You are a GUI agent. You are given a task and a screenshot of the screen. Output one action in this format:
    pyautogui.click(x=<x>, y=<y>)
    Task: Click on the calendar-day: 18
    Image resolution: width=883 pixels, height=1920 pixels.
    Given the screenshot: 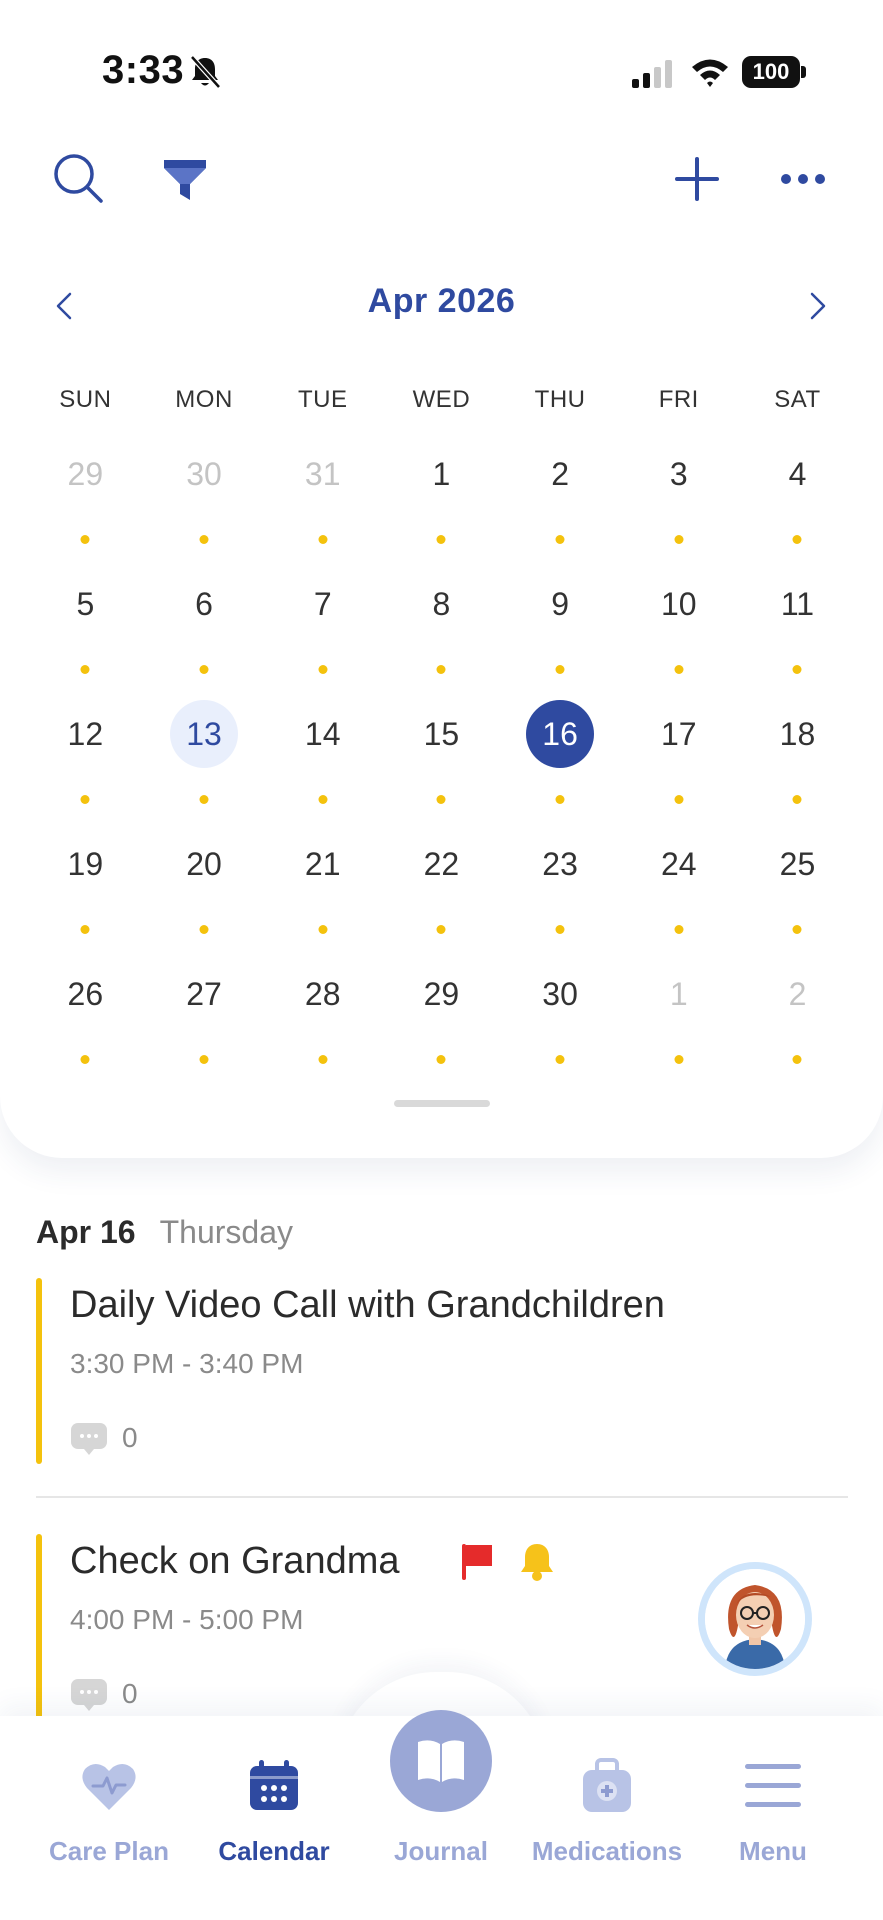 What is the action you would take?
    pyautogui.click(x=797, y=765)
    